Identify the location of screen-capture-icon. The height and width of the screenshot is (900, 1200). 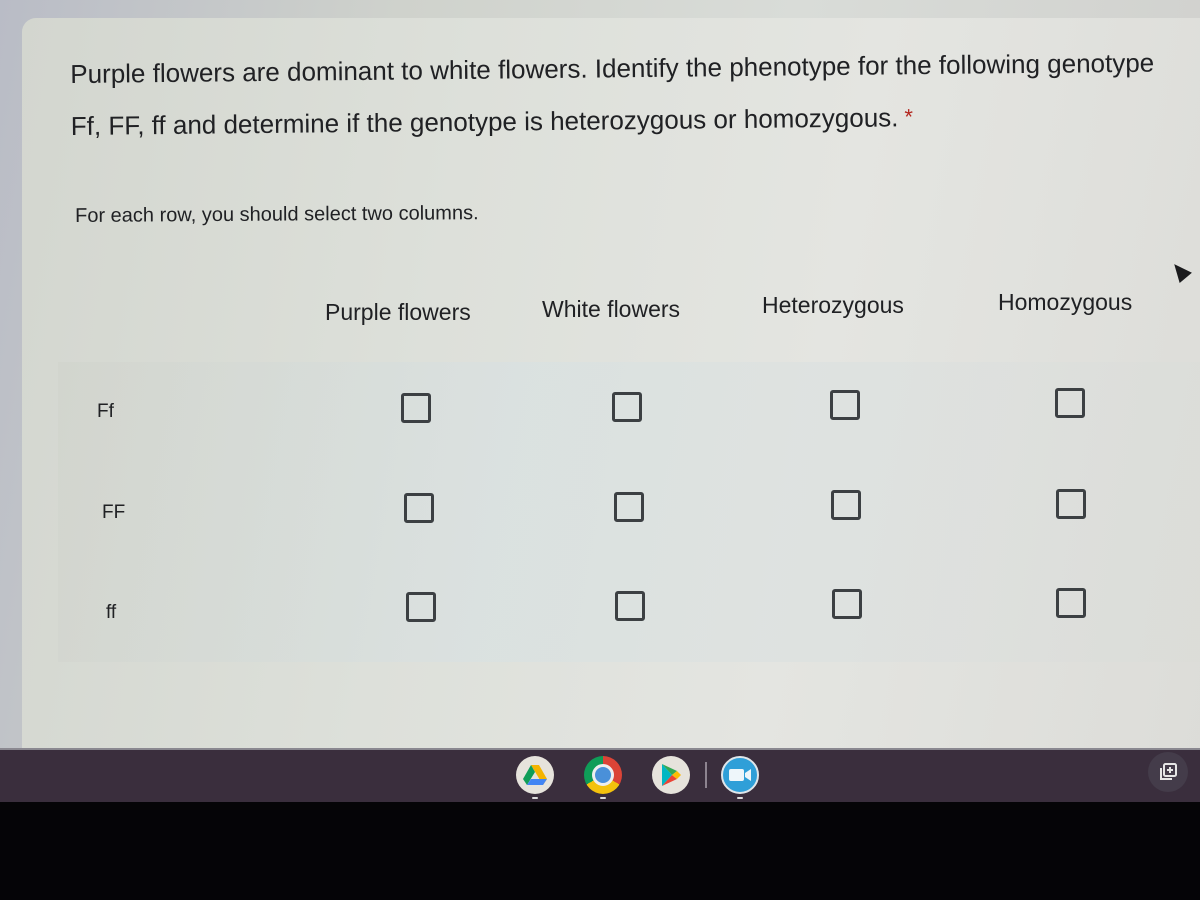
(1168, 771).